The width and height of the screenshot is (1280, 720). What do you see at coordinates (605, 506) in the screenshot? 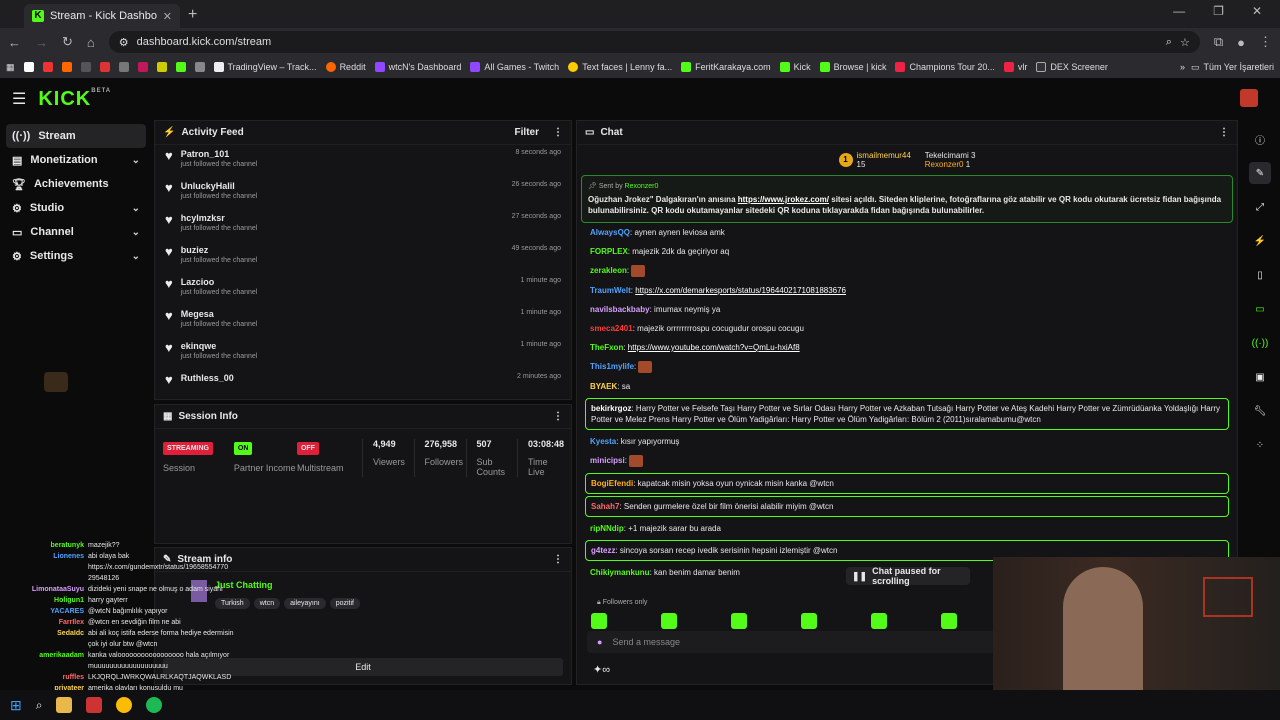
I see `chat-username: Sahah7` at bounding box center [605, 506].